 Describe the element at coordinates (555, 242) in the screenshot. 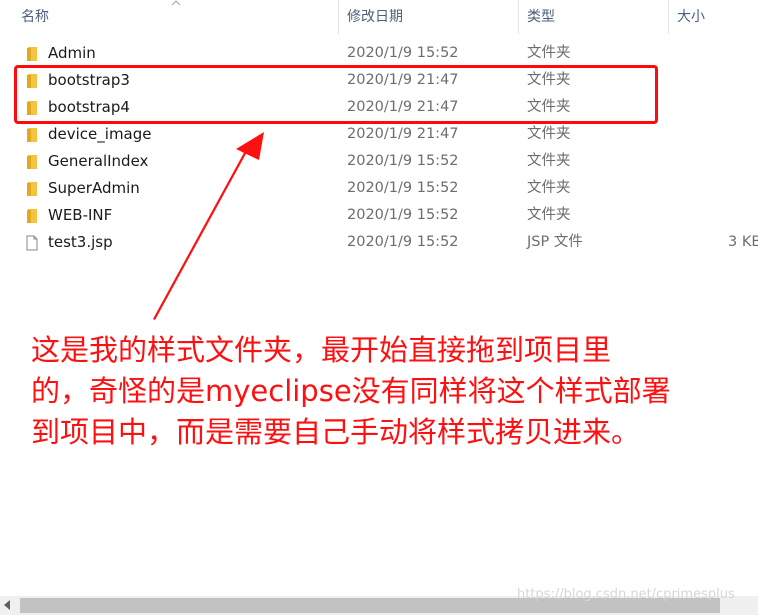

I see `file-type: JSP 文件` at that location.